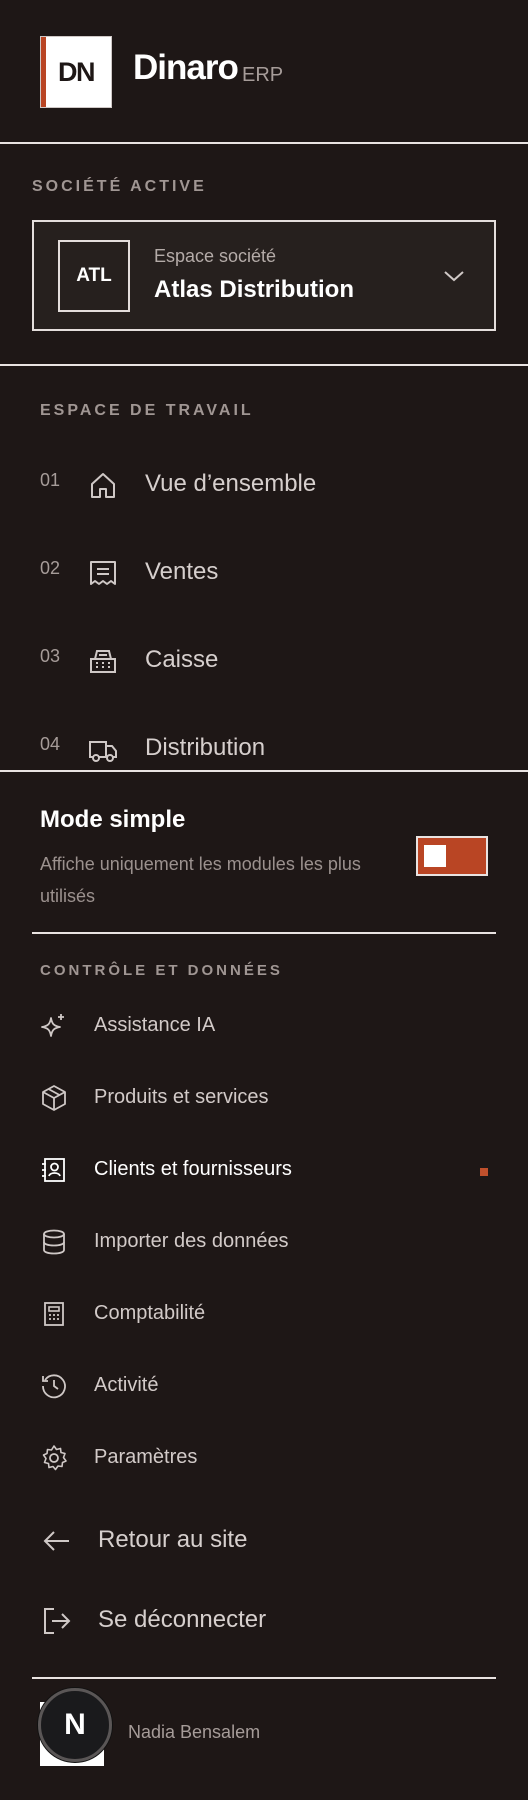 The width and height of the screenshot is (528, 1800). I want to click on database-icon, so click(54, 1242).